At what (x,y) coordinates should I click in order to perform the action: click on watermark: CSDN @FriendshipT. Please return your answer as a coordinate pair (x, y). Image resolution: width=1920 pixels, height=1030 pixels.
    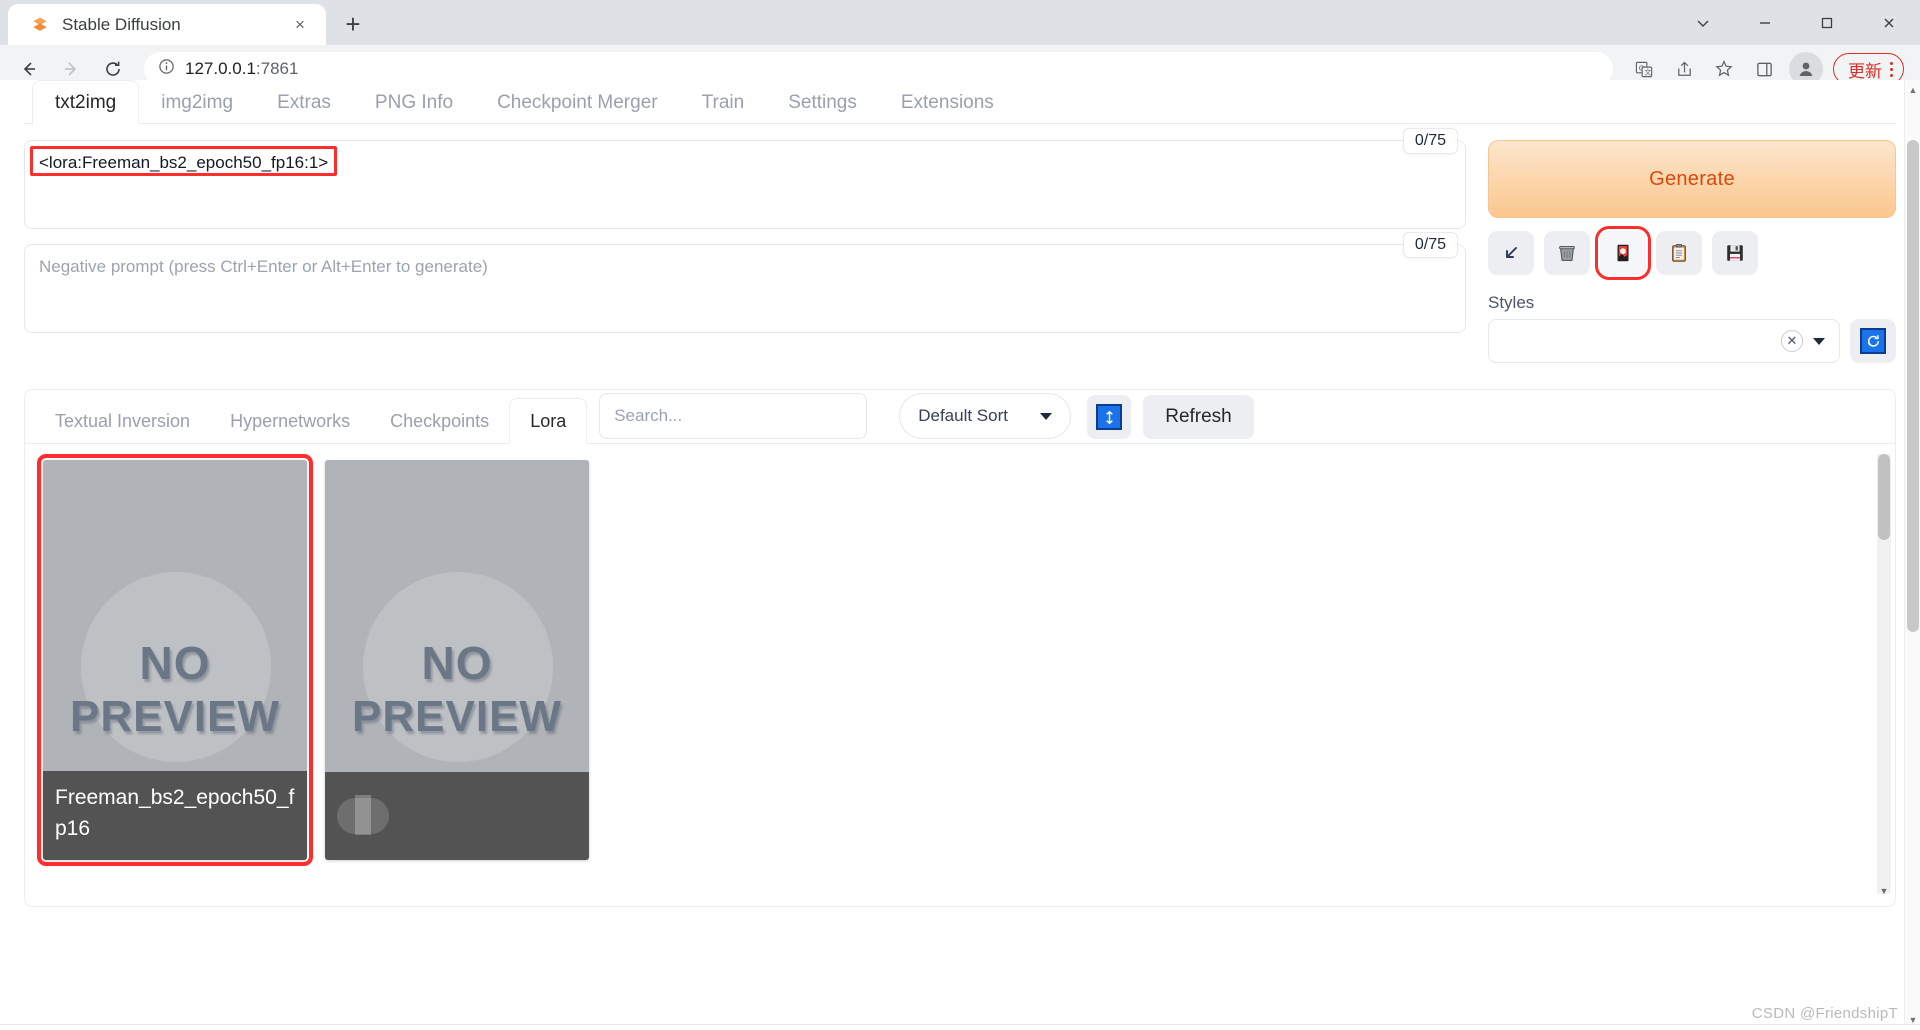
    Looking at the image, I should click on (1824, 1013).